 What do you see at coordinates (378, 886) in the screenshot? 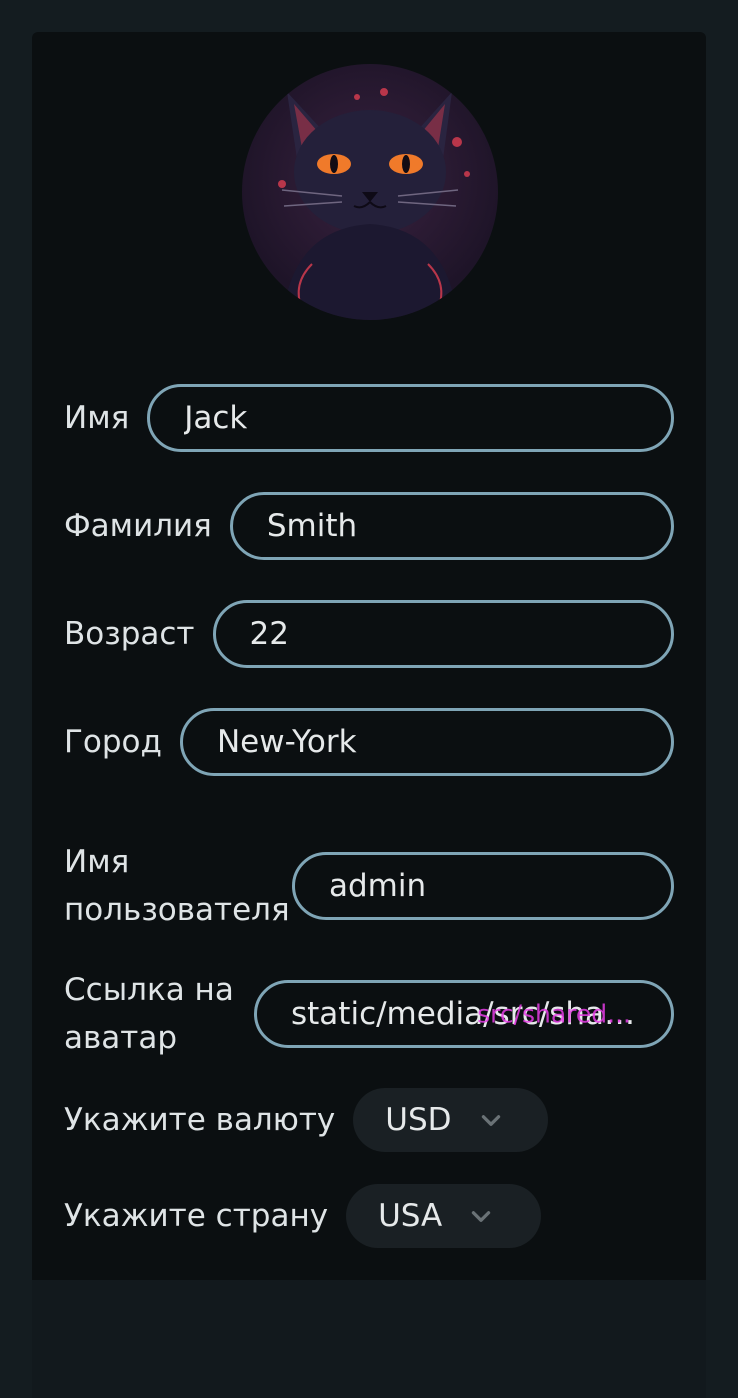
I see `username-value: admin` at bounding box center [378, 886].